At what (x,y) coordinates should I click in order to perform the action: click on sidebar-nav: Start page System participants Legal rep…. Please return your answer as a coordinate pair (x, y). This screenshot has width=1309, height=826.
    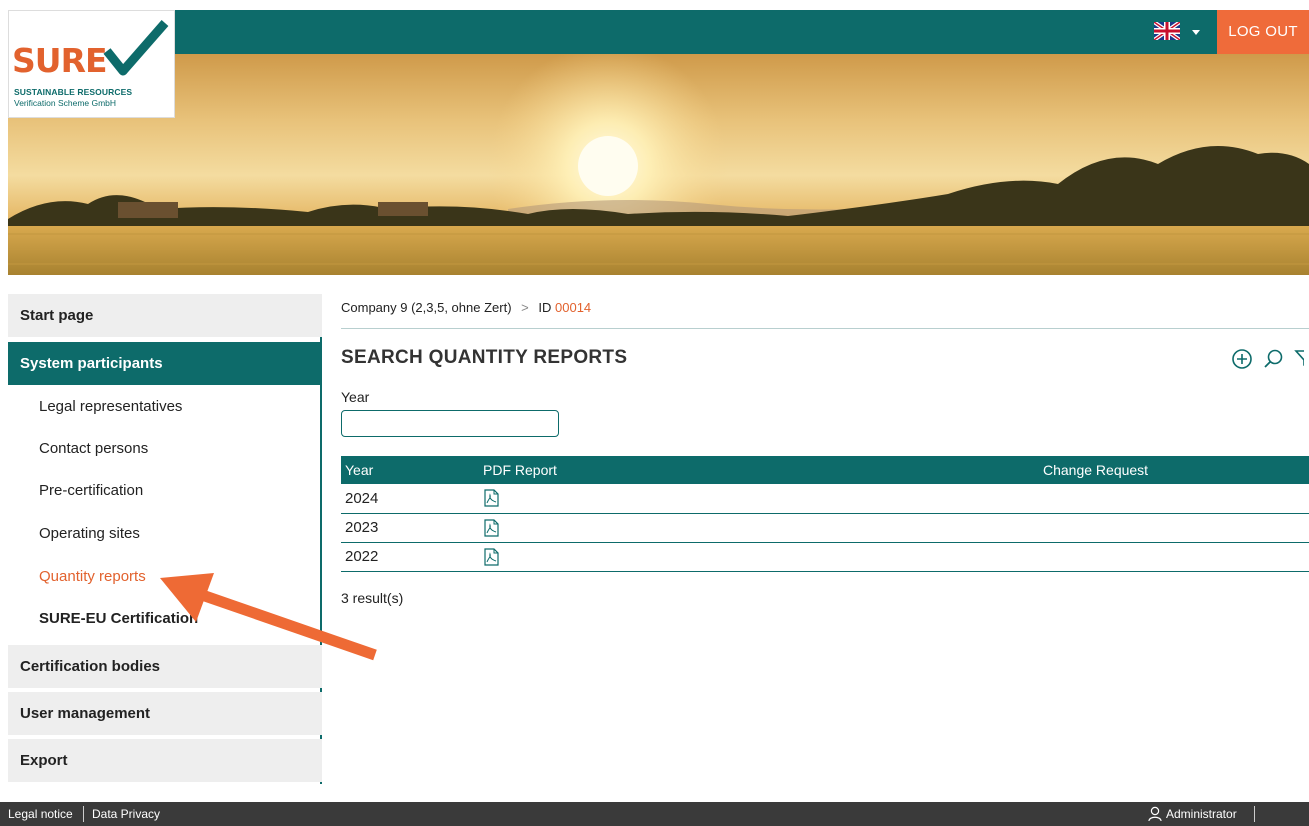
    Looking at the image, I should click on (165, 539).